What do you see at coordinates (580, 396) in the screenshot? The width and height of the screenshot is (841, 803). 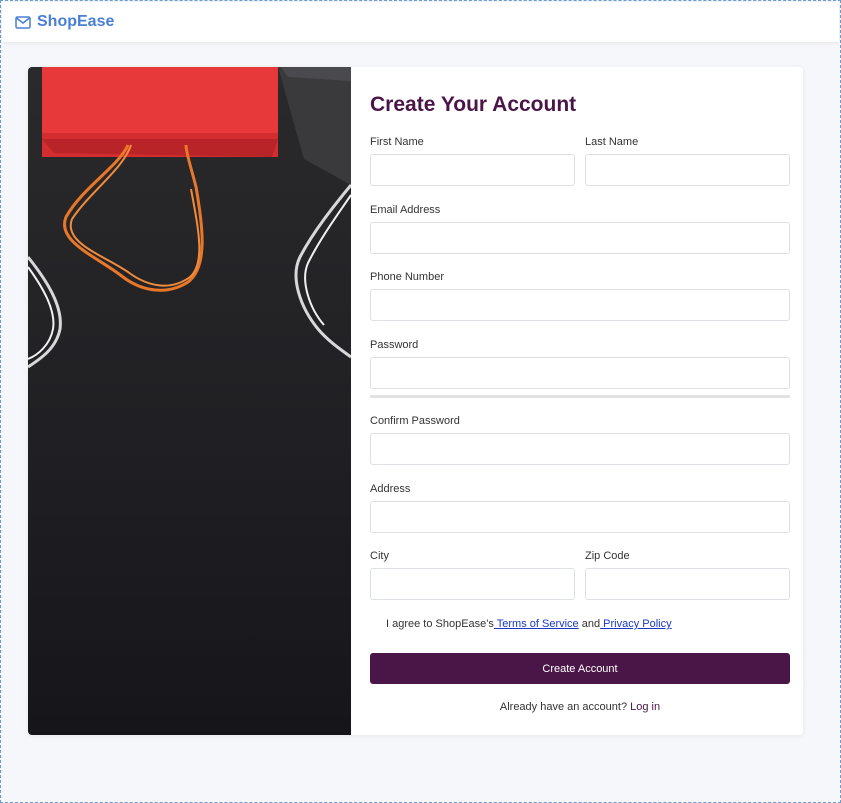 I see `password-strength-bar` at bounding box center [580, 396].